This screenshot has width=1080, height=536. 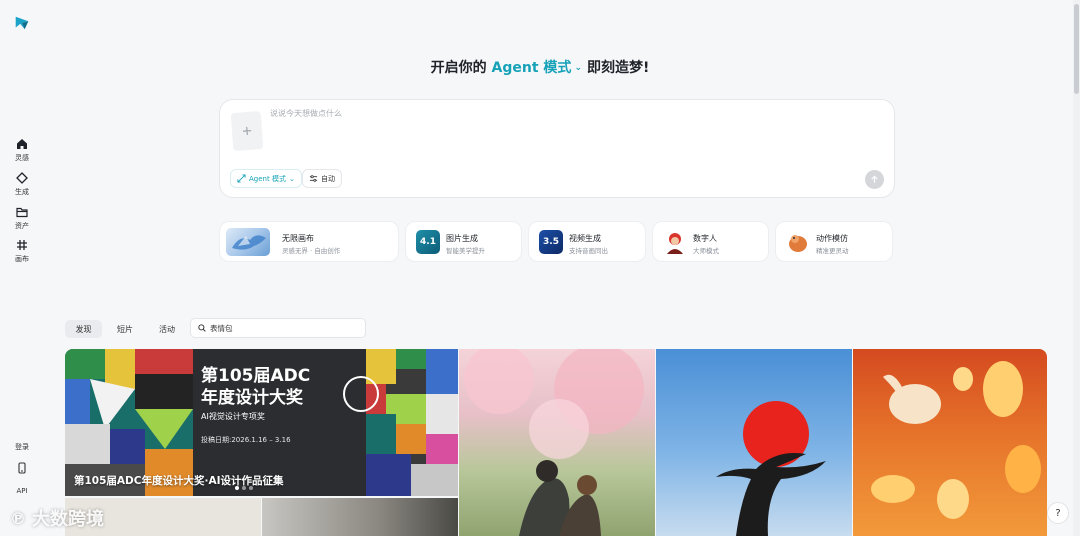 I want to click on feature-video-generation: 3.5 视频生成 支持音画同出, so click(x=587, y=241).